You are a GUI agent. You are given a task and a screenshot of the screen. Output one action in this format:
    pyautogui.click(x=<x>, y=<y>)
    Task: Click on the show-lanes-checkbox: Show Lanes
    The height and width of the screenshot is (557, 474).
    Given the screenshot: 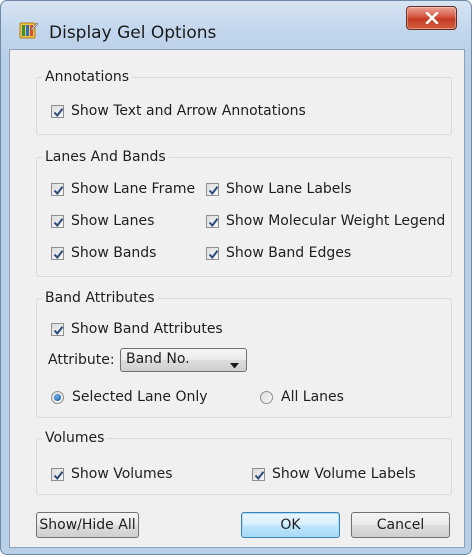 What is the action you would take?
    pyautogui.click(x=102, y=221)
    